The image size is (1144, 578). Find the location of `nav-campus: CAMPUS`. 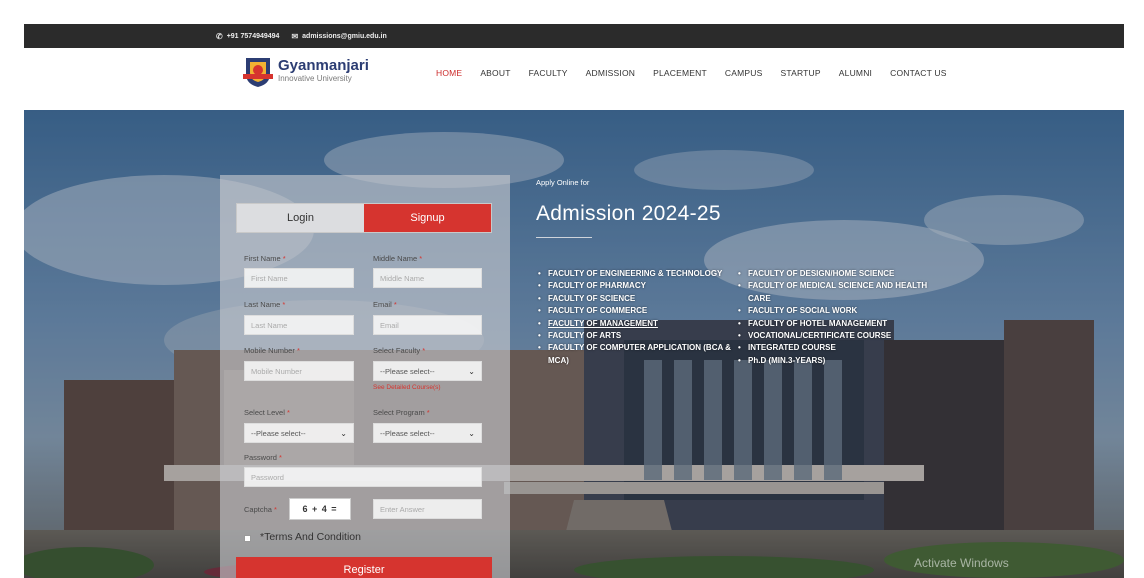

nav-campus: CAMPUS is located at coordinates (744, 73).